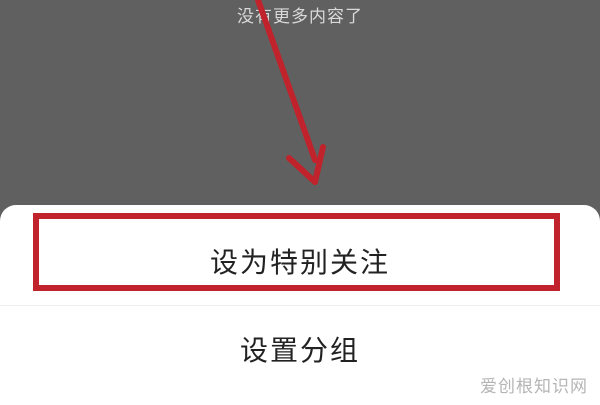 The height and width of the screenshot is (405, 600). Describe the element at coordinates (300, 305) in the screenshot. I see `sheet-divider` at that location.